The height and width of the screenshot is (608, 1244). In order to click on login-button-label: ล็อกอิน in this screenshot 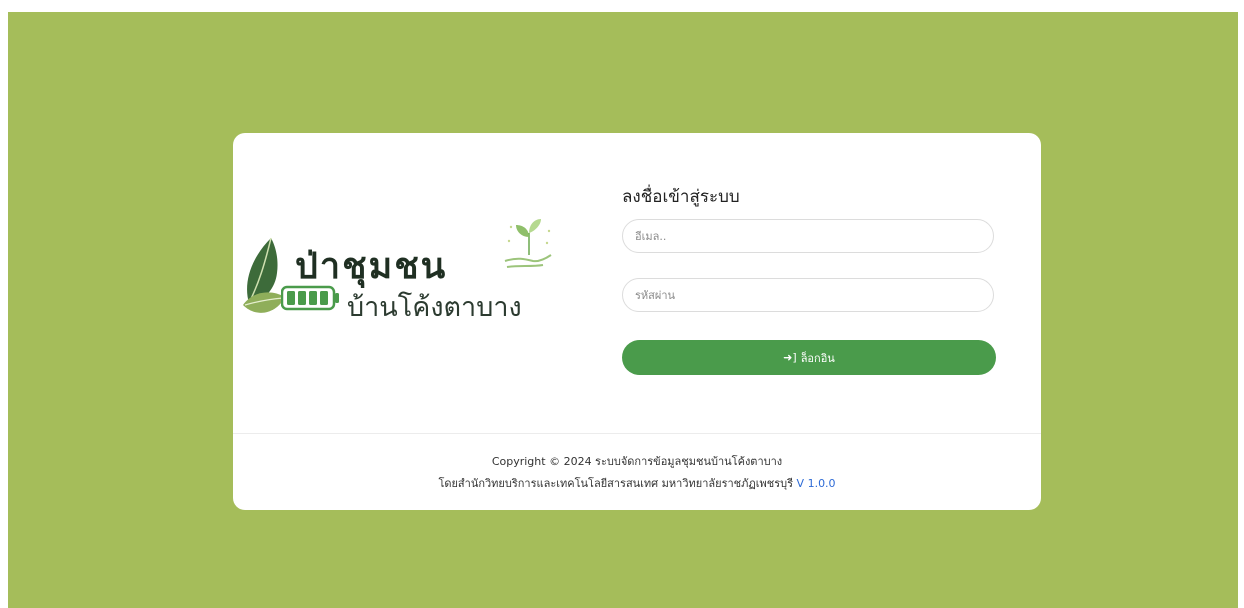, I will do `click(817, 358)`.